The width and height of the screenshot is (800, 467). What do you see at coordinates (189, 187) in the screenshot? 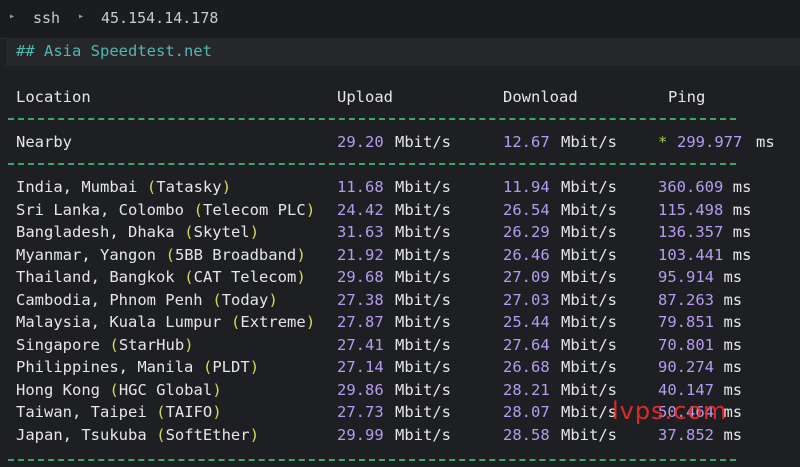
I see `isp-name: Tatasky` at bounding box center [189, 187].